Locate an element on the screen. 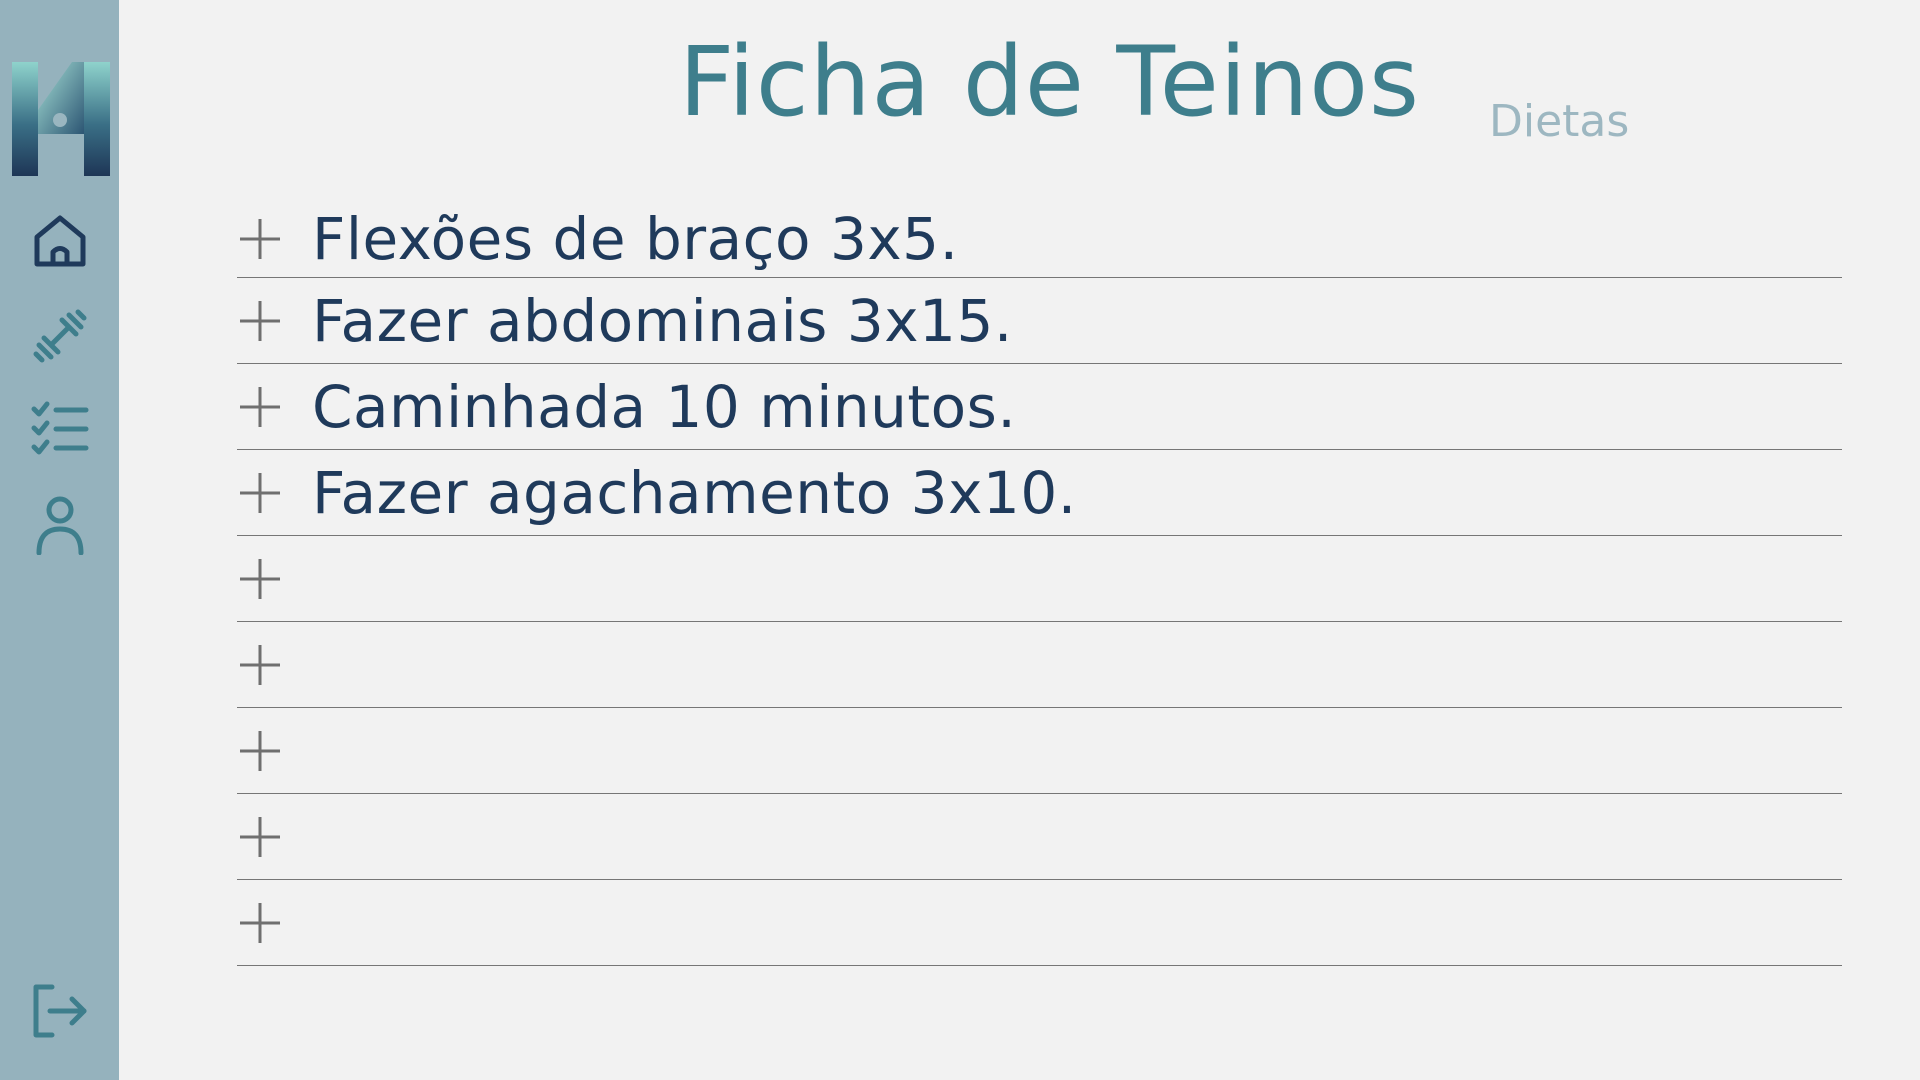  logo-icon is located at coordinates (61, 119).